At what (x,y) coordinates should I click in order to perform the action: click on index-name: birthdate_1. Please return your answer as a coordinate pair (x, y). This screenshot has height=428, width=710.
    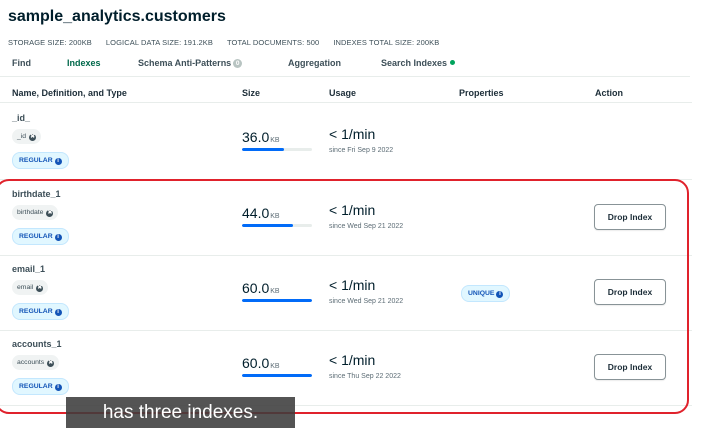
    Looking at the image, I should click on (36, 194).